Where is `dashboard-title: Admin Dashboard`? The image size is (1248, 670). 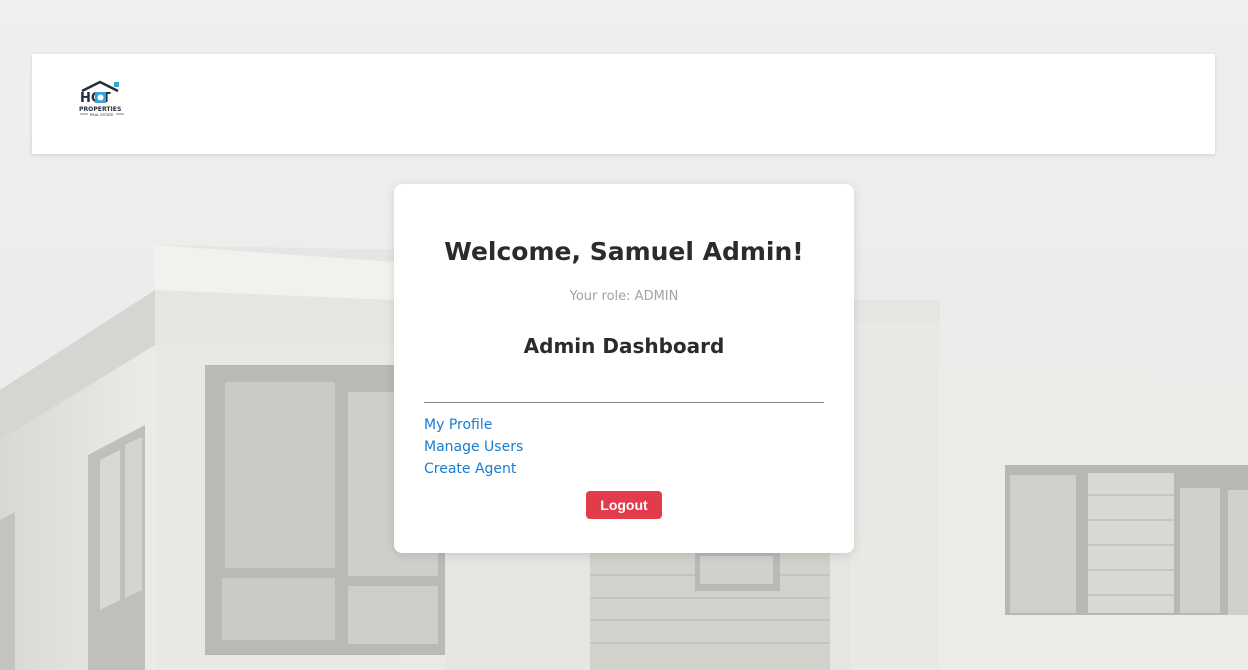 dashboard-title: Admin Dashboard is located at coordinates (624, 346).